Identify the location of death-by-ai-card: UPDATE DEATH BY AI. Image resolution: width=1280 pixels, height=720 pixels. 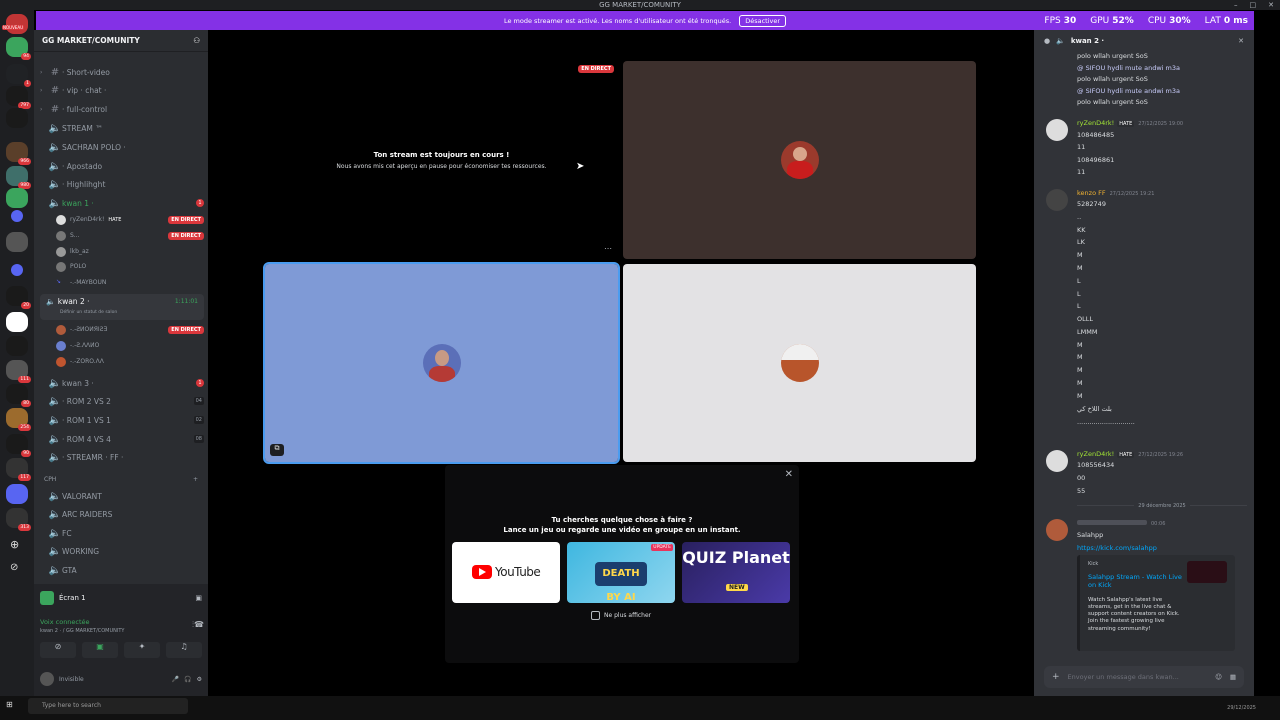
(621, 572).